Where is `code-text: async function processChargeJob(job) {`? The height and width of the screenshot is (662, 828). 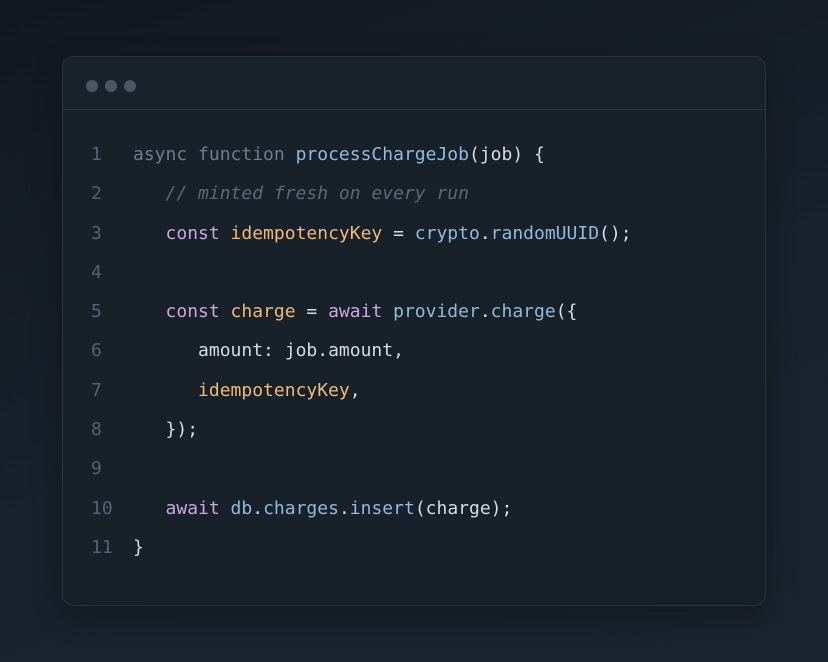
code-text: async function processChargeJob(job) { is located at coordinates (339, 154).